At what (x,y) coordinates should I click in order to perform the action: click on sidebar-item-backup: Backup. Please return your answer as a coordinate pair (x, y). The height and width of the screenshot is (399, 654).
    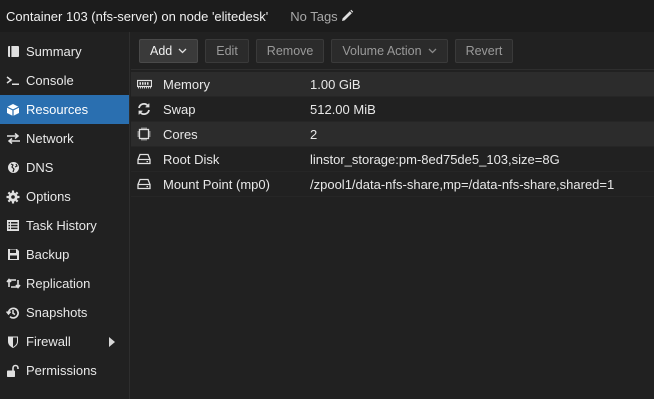
    Looking at the image, I should click on (64, 254).